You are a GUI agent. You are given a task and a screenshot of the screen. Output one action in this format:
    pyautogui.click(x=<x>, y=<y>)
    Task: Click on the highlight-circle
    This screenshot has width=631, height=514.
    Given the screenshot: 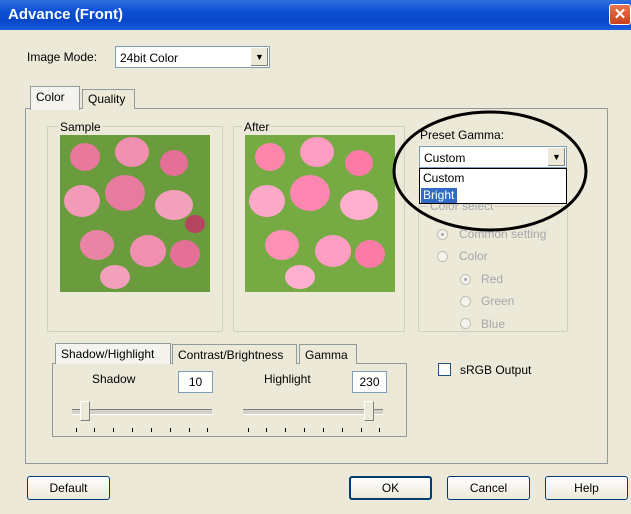 What is the action you would take?
    pyautogui.click(x=490, y=171)
    